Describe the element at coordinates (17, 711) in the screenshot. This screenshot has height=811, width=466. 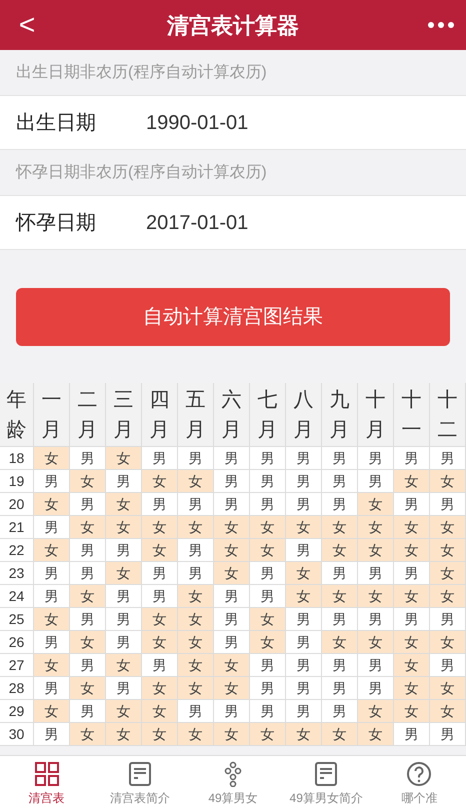
I see `age-cell: 29` at that location.